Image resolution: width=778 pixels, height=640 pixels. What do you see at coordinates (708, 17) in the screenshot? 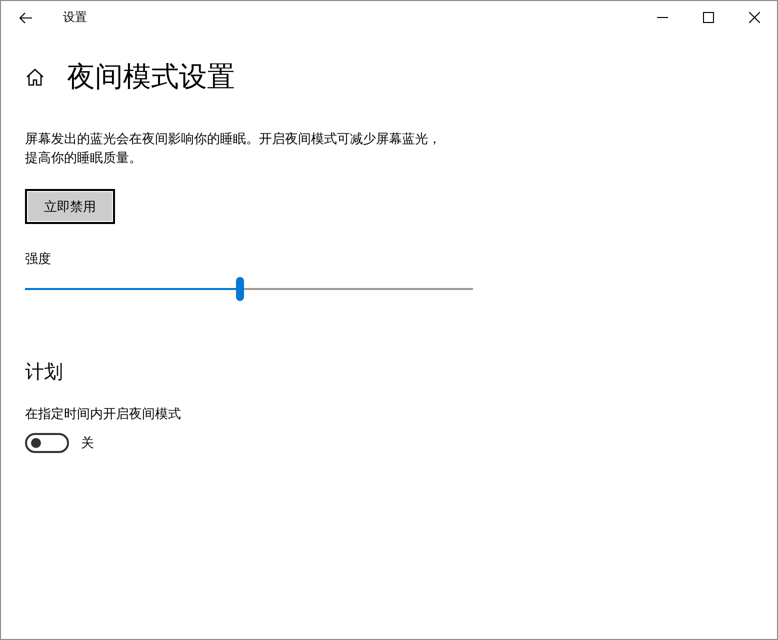
I see `maximize-icon` at bounding box center [708, 17].